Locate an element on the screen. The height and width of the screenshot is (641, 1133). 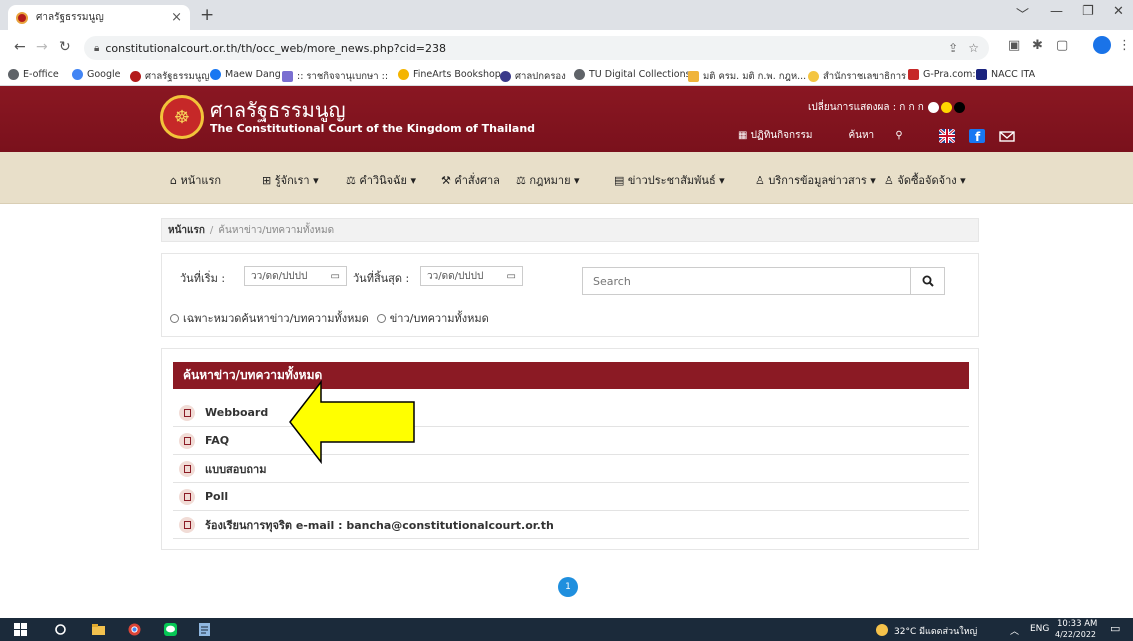
calendar-link: ▦ ปฏิทินกิจกรรม is located at coordinates (784, 135).